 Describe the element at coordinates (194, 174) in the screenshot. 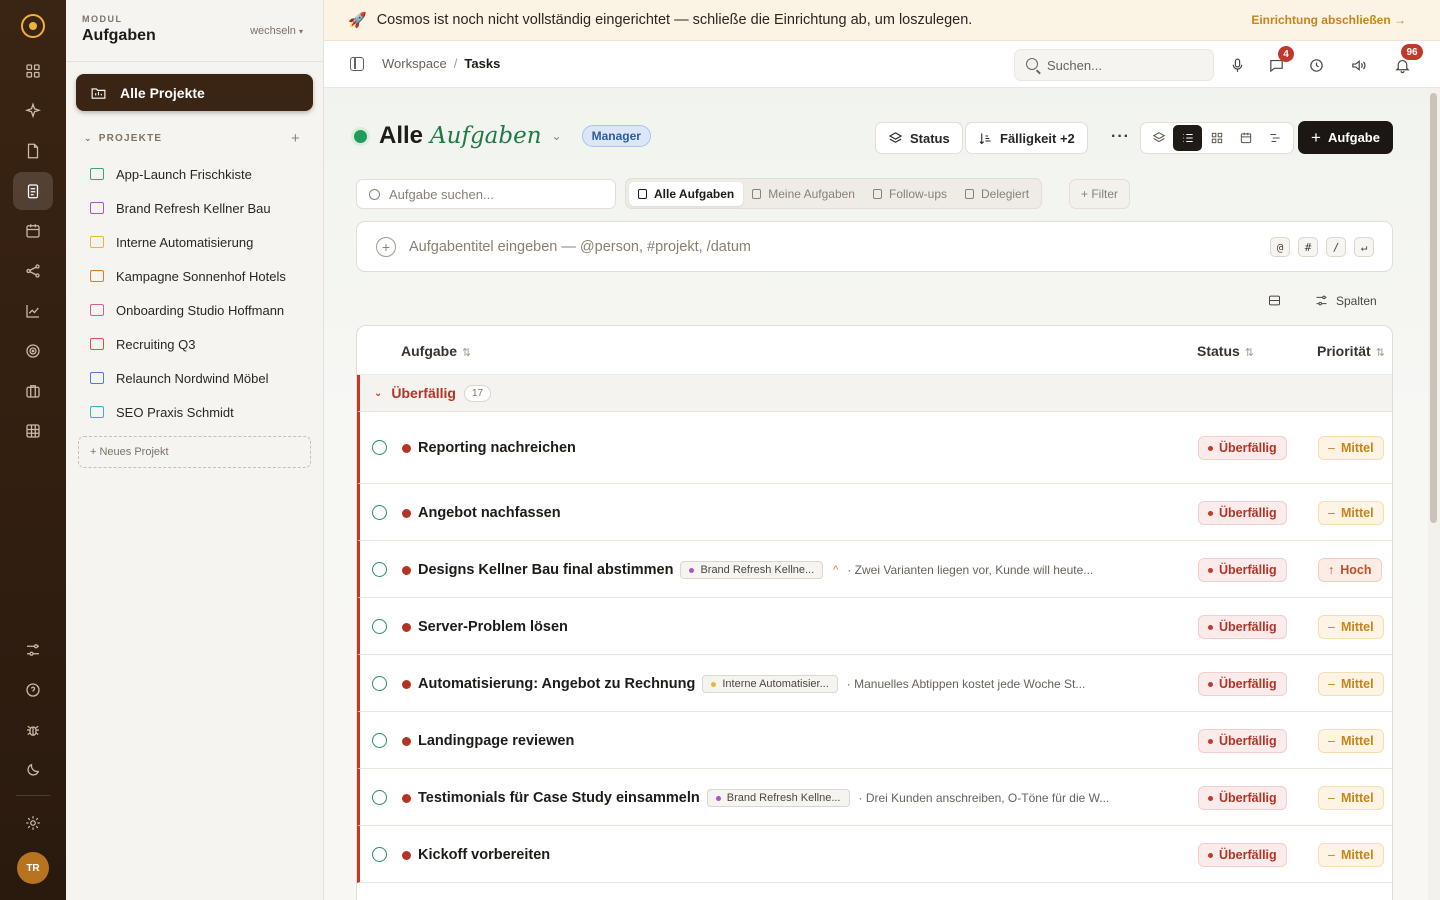

I see `sidebar-project-item: App-Launch Frischkiste` at that location.